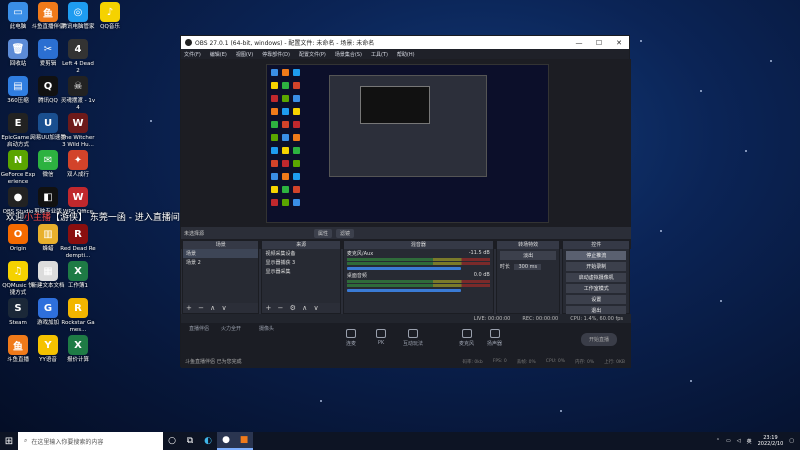 This screenshot has width=800, height=450. Describe the element at coordinates (221, 253) in the screenshot. I see `scene-item: 场景` at that location.